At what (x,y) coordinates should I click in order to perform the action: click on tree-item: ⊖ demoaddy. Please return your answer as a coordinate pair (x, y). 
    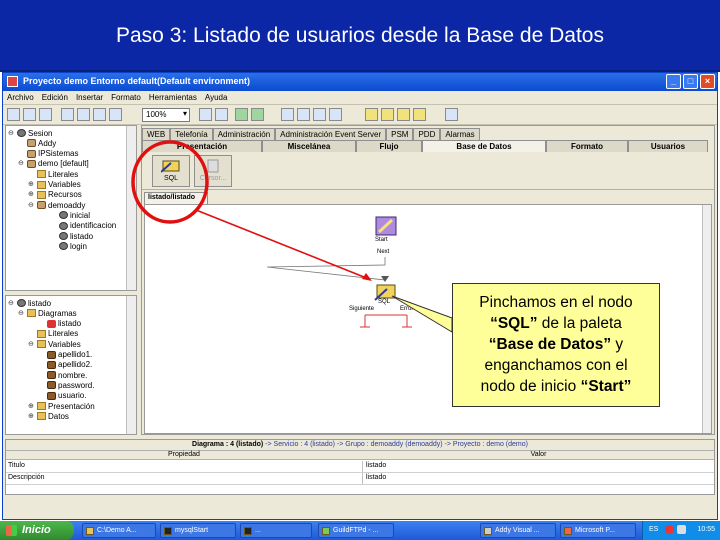
    Looking at the image, I should click on (56, 205).